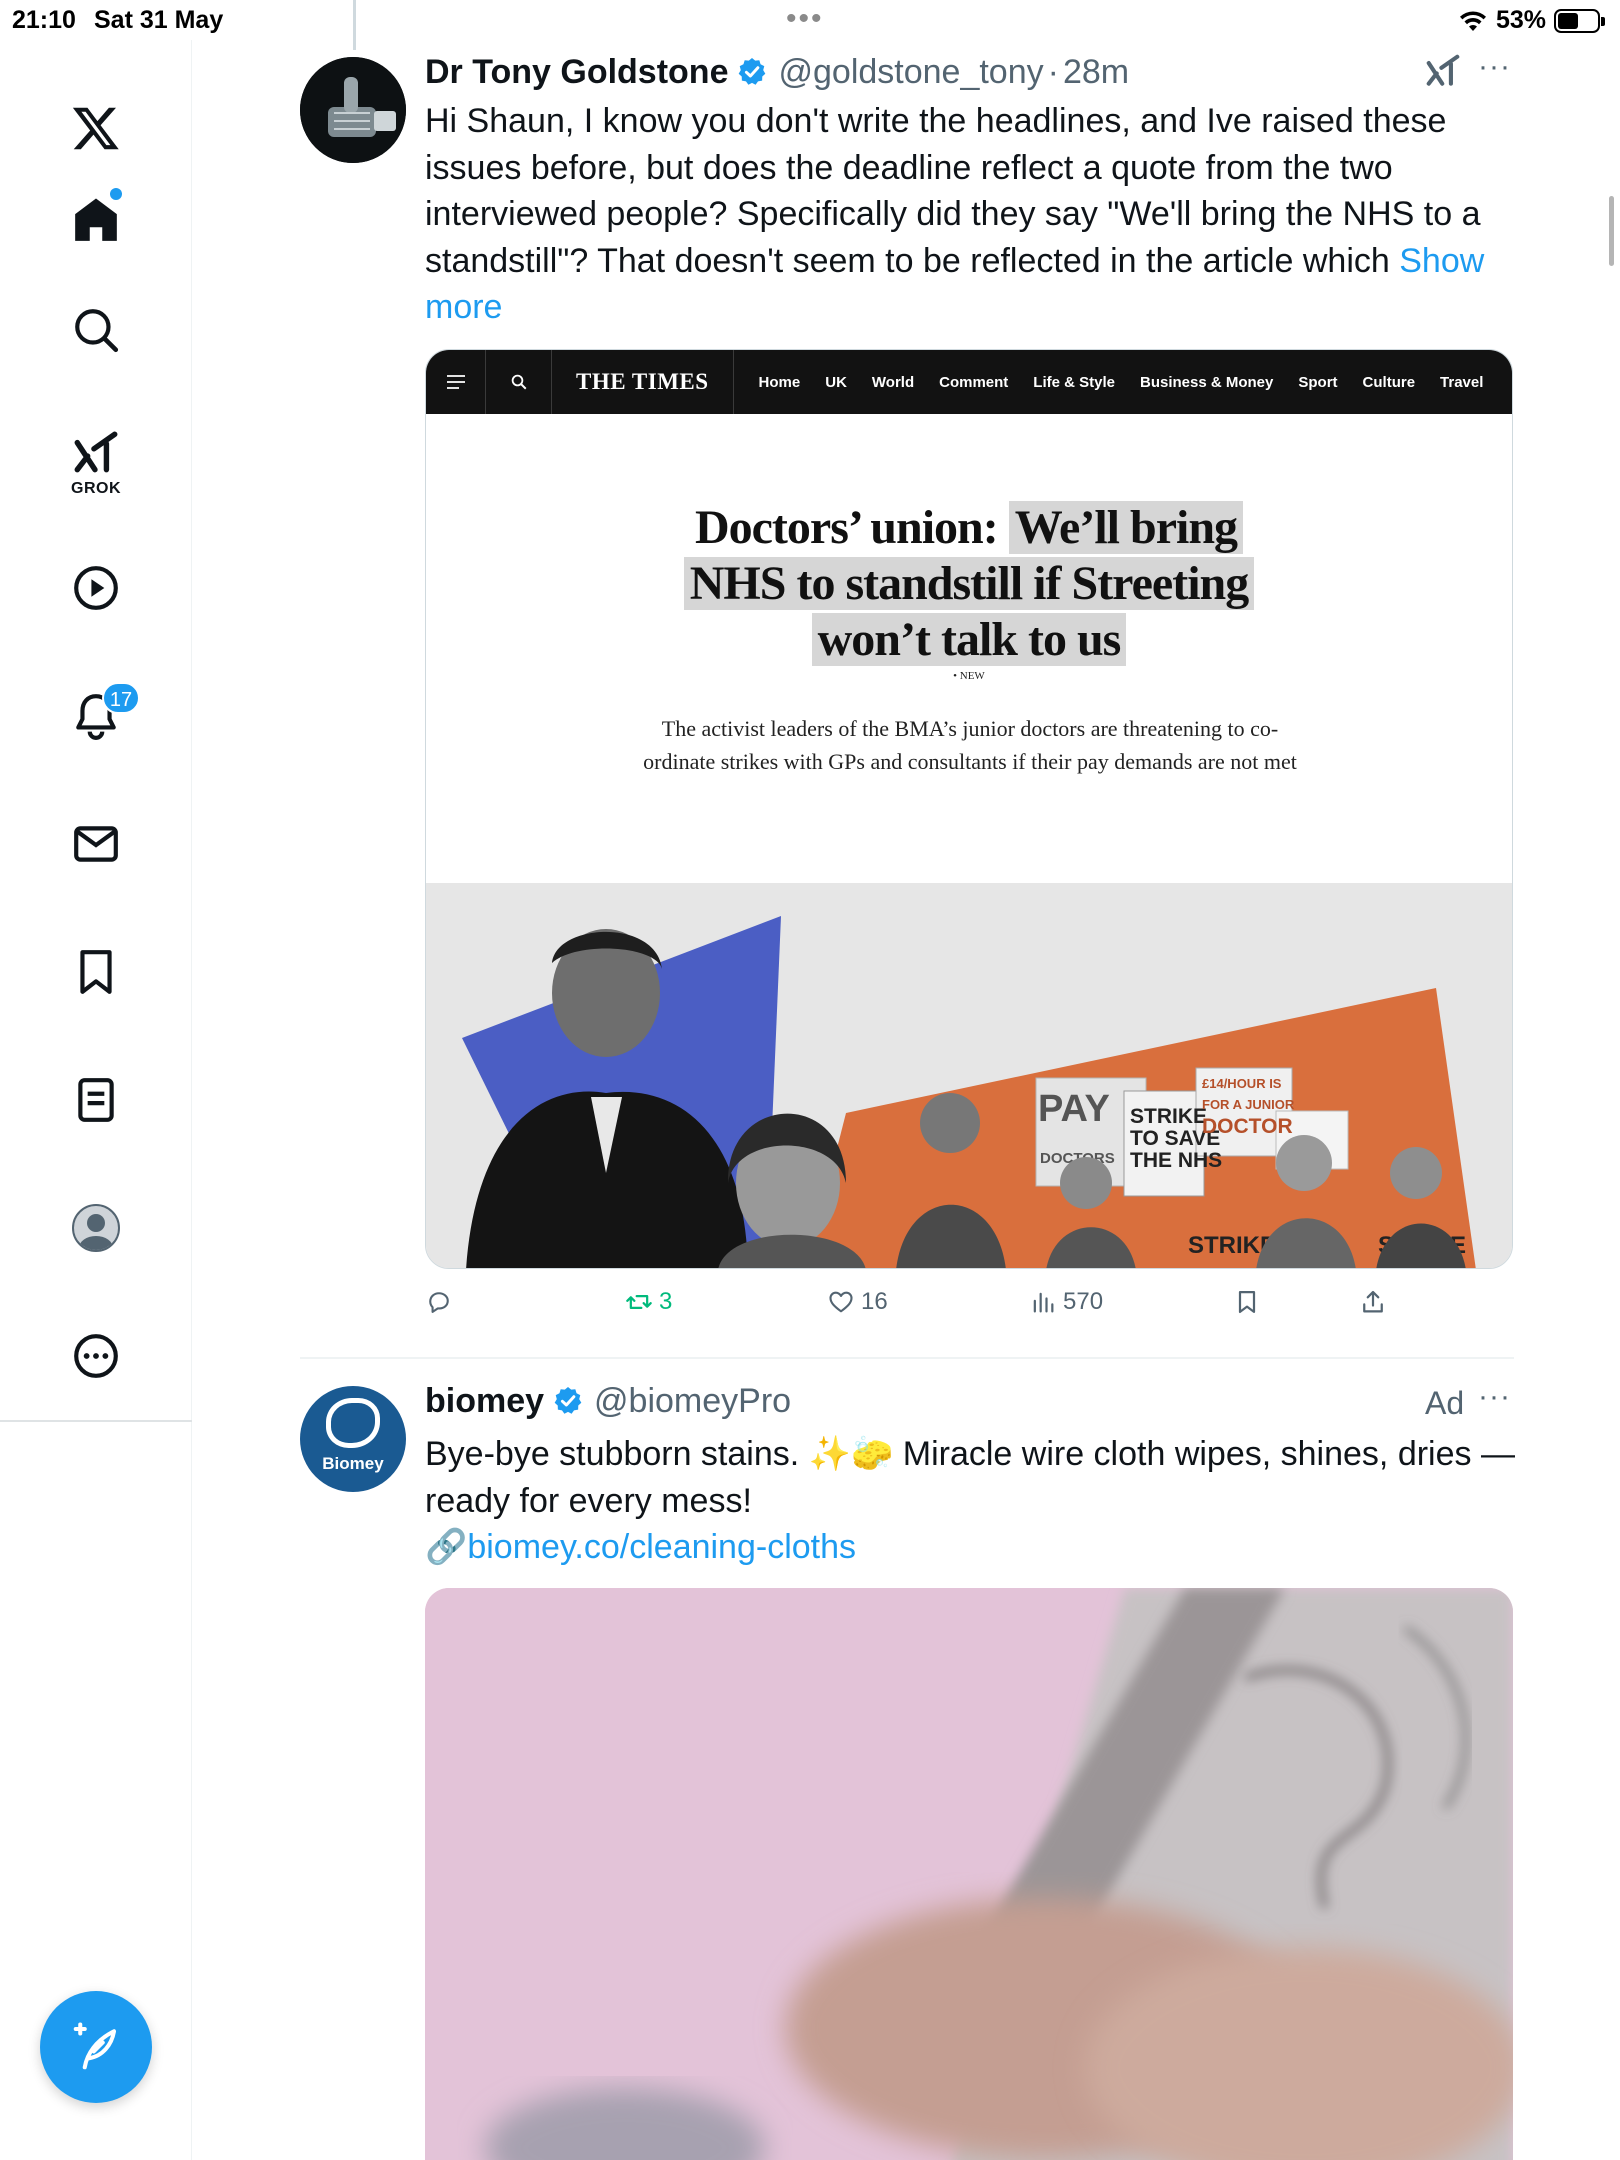 The height and width of the screenshot is (2160, 1620). What do you see at coordinates (96, 2047) in the screenshot?
I see `compose-button` at bounding box center [96, 2047].